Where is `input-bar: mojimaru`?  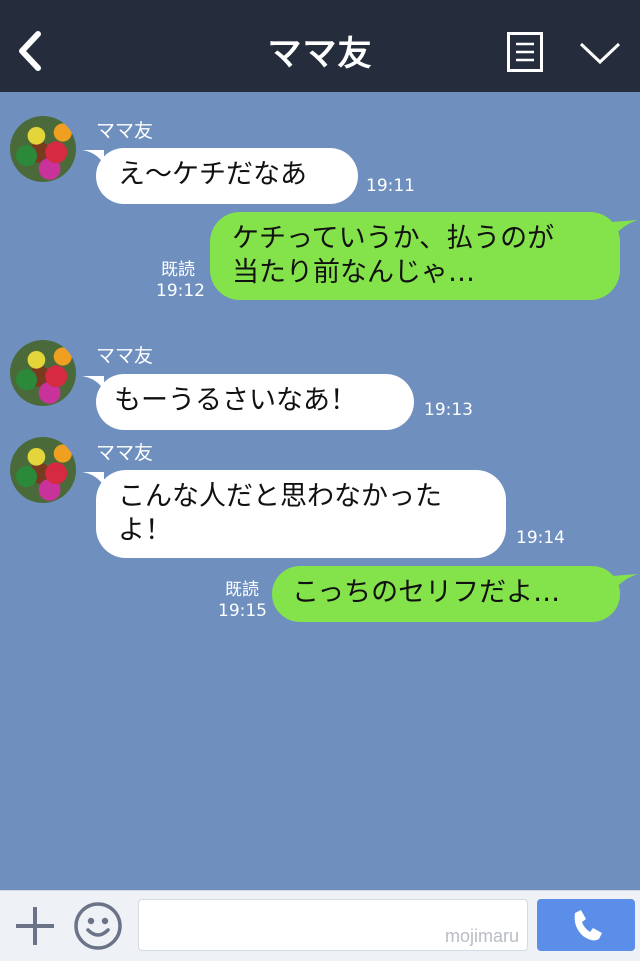
input-bar: mojimaru is located at coordinates (320, 925).